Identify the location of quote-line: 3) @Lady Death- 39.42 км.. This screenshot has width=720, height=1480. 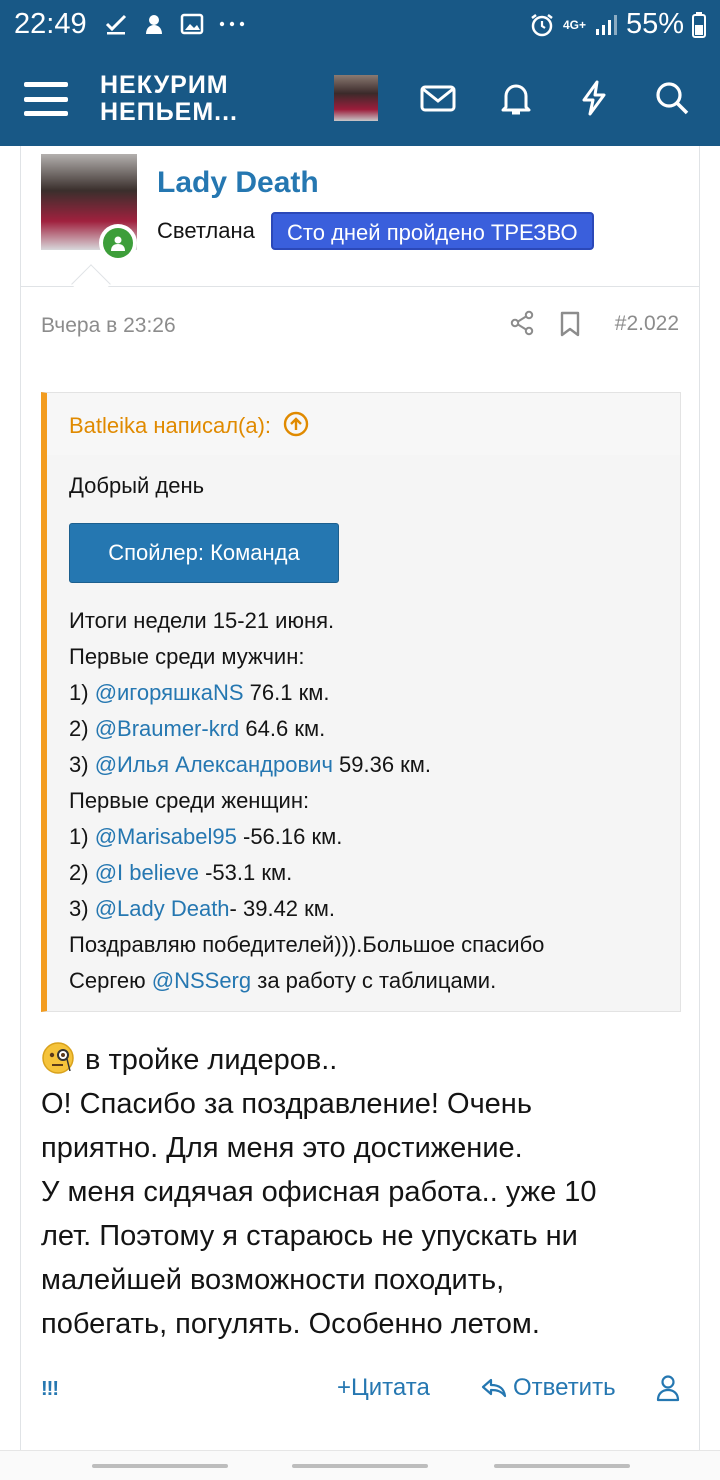
(202, 908).